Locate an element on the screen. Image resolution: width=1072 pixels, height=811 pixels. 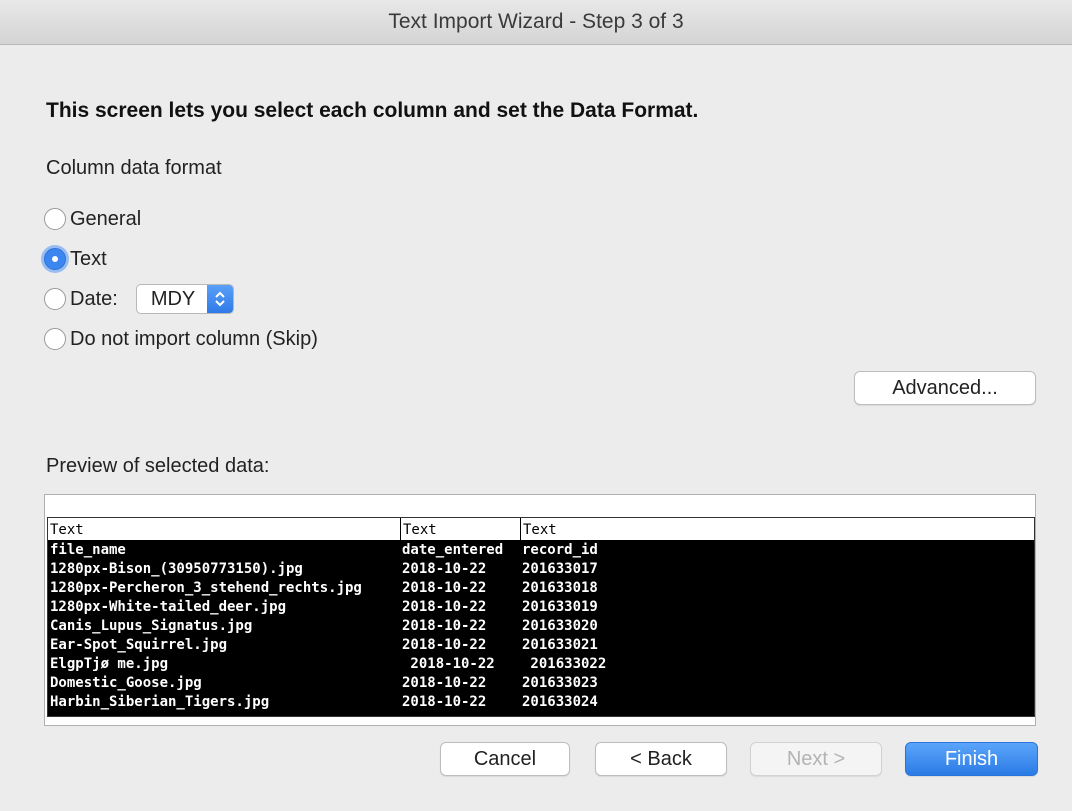
column-data-format-label: Column data format is located at coordinates (134, 168).